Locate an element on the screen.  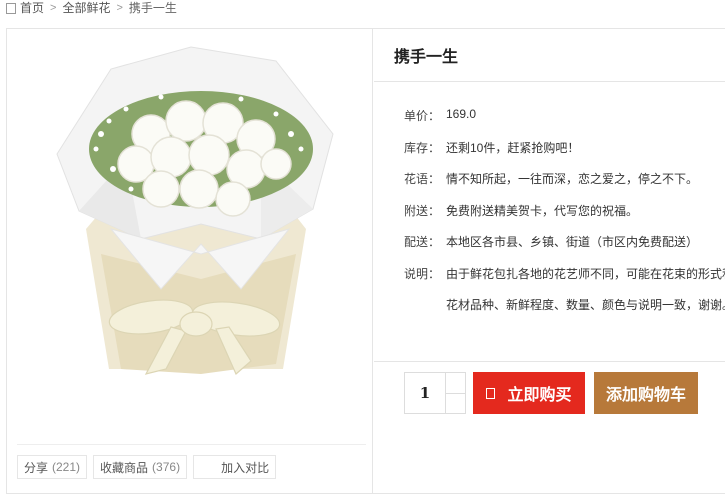
favorite-count: (376) is located at coordinates (166, 467).